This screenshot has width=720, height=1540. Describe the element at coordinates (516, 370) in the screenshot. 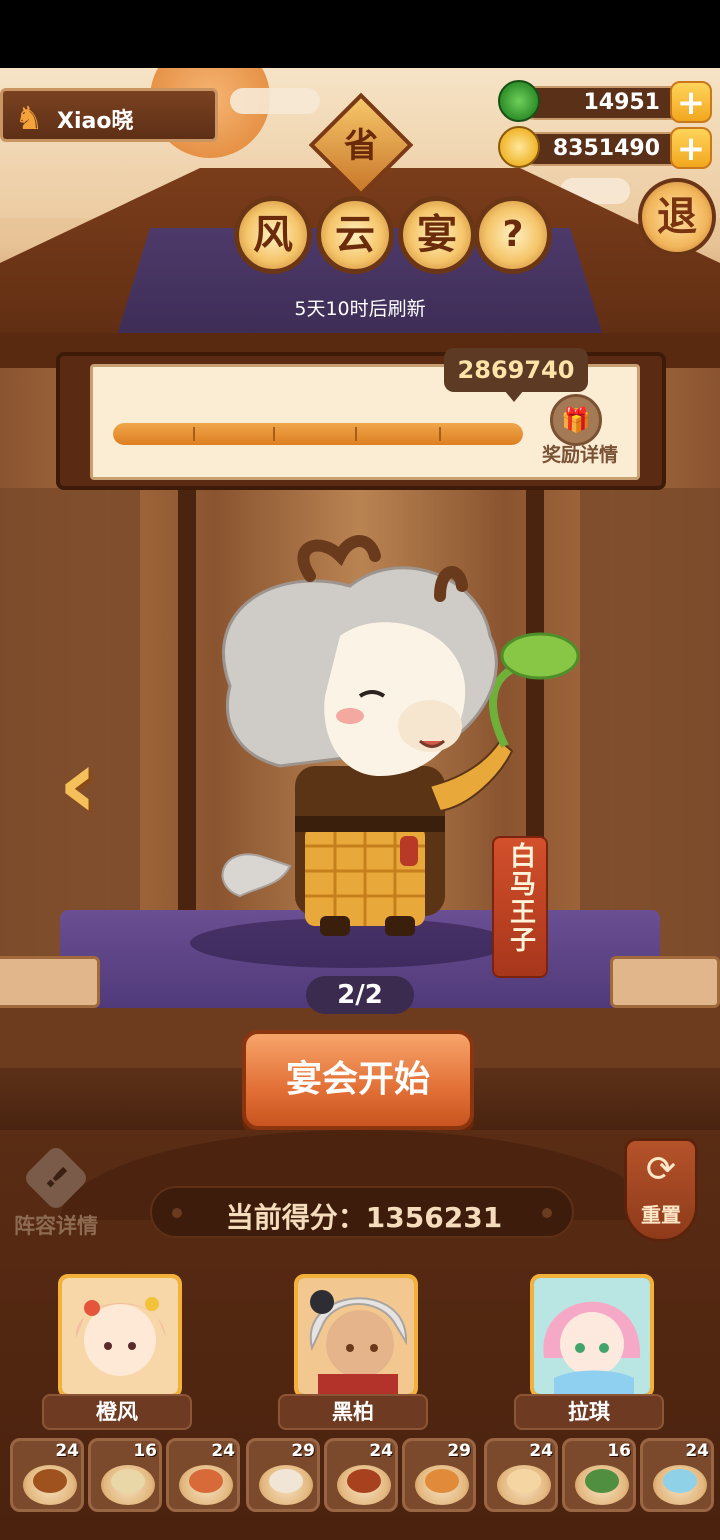

I see `goal-score-bubble: 2869740` at that location.